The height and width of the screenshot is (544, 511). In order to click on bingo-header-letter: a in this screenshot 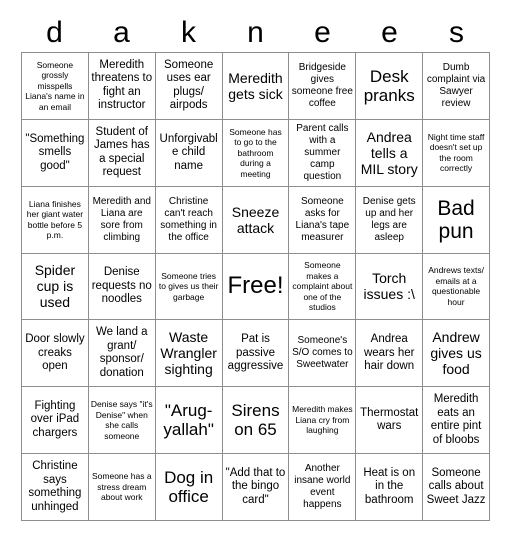, I will do `click(121, 32)`.